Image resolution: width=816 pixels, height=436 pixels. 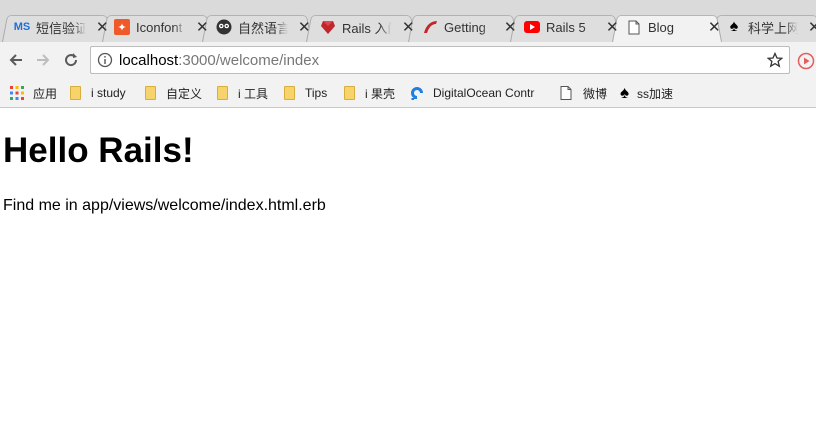 What do you see at coordinates (806, 61) in the screenshot?
I see `extension-icon` at bounding box center [806, 61].